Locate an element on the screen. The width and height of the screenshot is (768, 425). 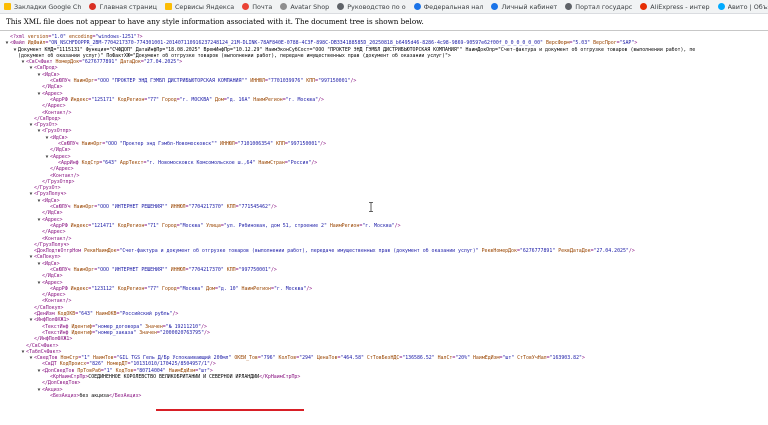
xml-line-text: </ИнфПолФХЖ1> is located at coordinates (53, 339).